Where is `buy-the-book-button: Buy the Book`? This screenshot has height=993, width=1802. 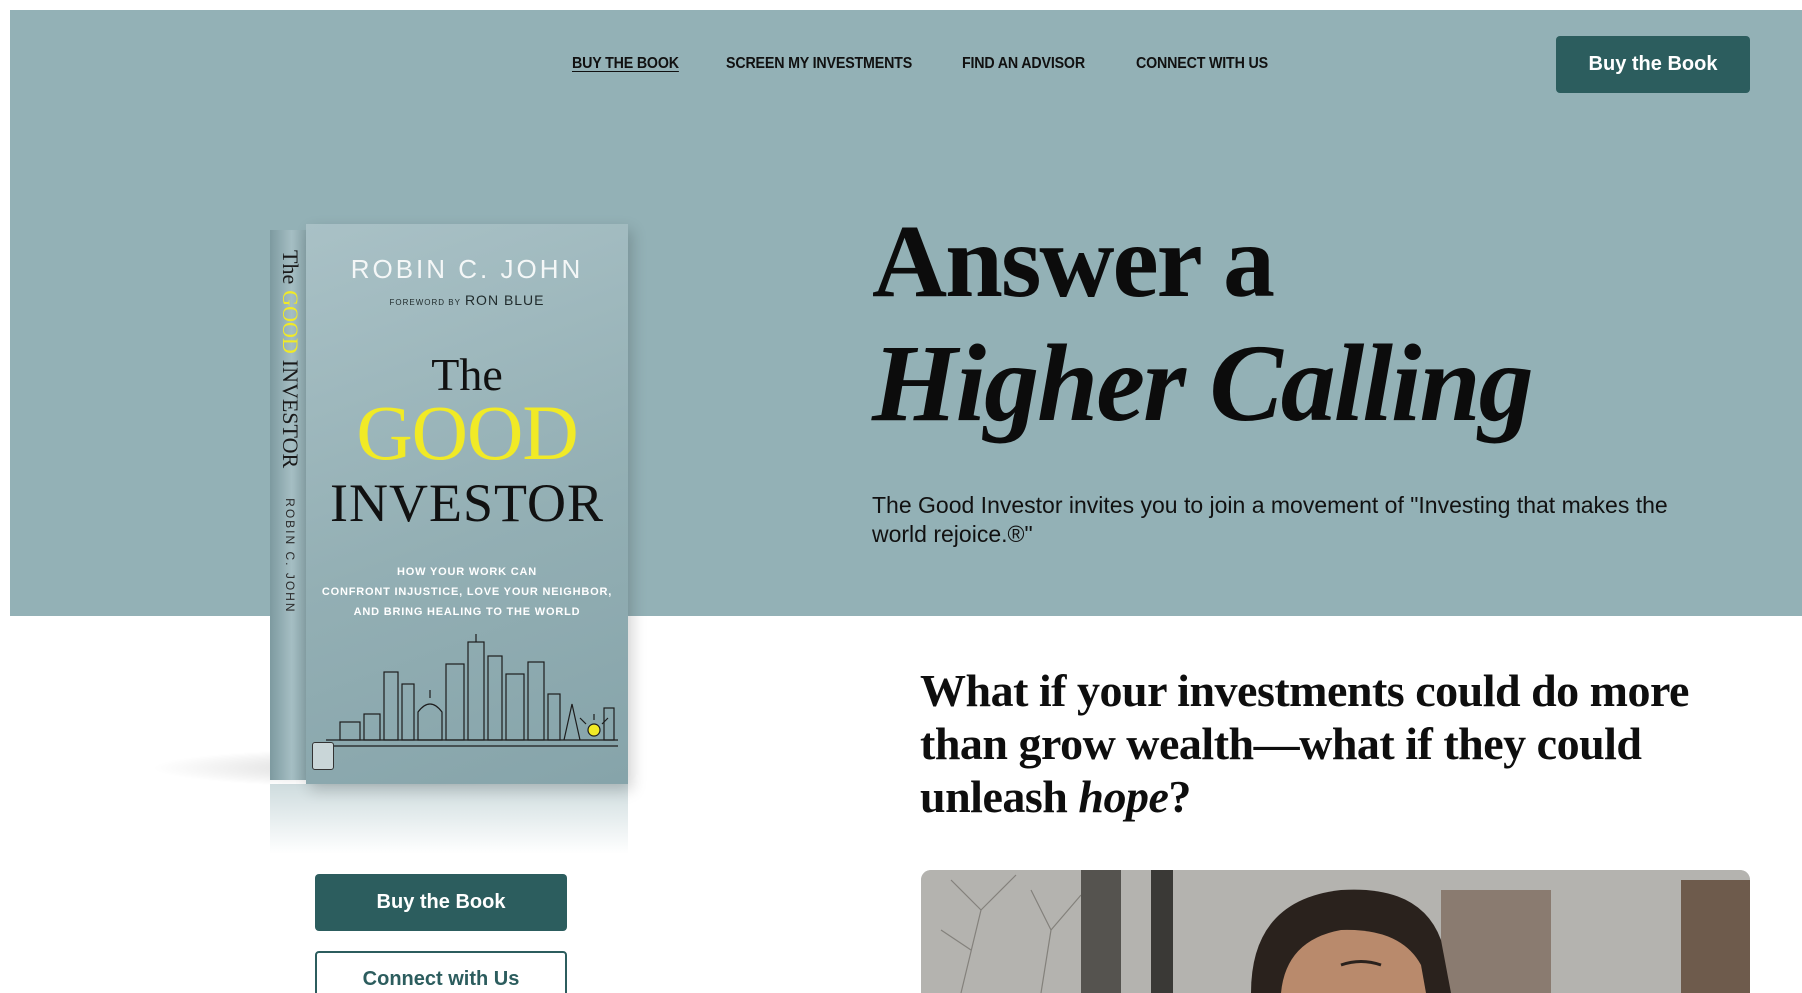
buy-the-book-button: Buy the Book is located at coordinates (441, 902).